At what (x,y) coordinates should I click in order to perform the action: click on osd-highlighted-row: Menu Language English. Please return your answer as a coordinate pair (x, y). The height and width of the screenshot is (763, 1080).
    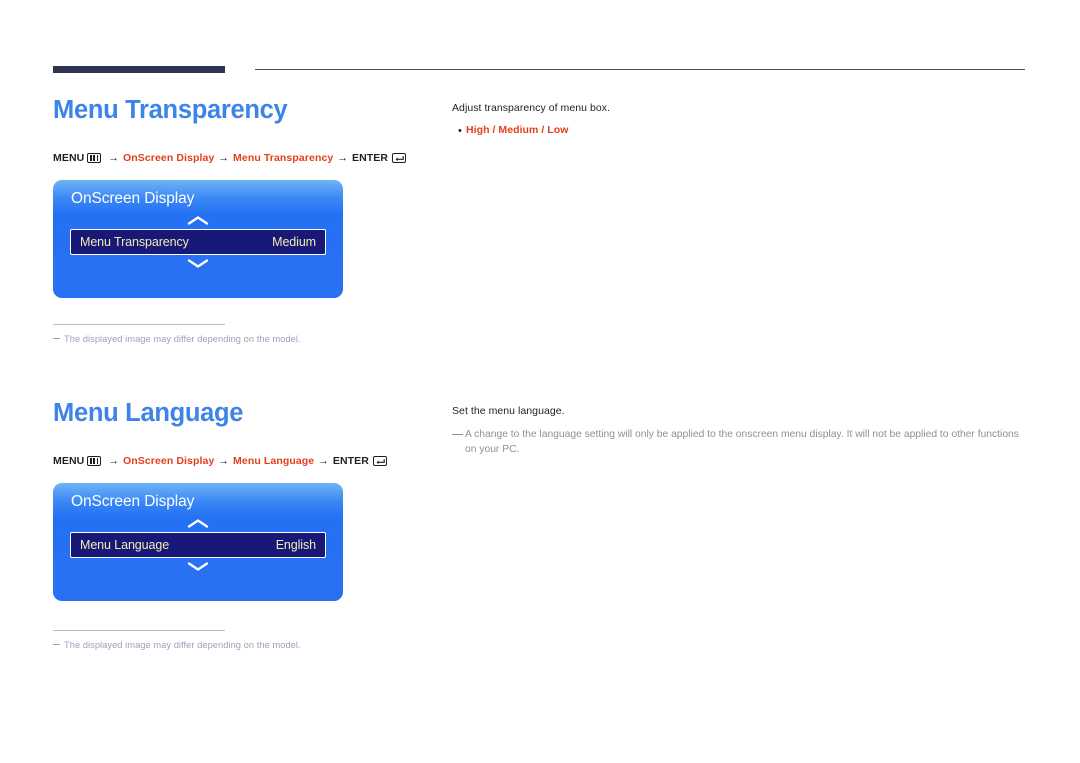
    Looking at the image, I should click on (198, 545).